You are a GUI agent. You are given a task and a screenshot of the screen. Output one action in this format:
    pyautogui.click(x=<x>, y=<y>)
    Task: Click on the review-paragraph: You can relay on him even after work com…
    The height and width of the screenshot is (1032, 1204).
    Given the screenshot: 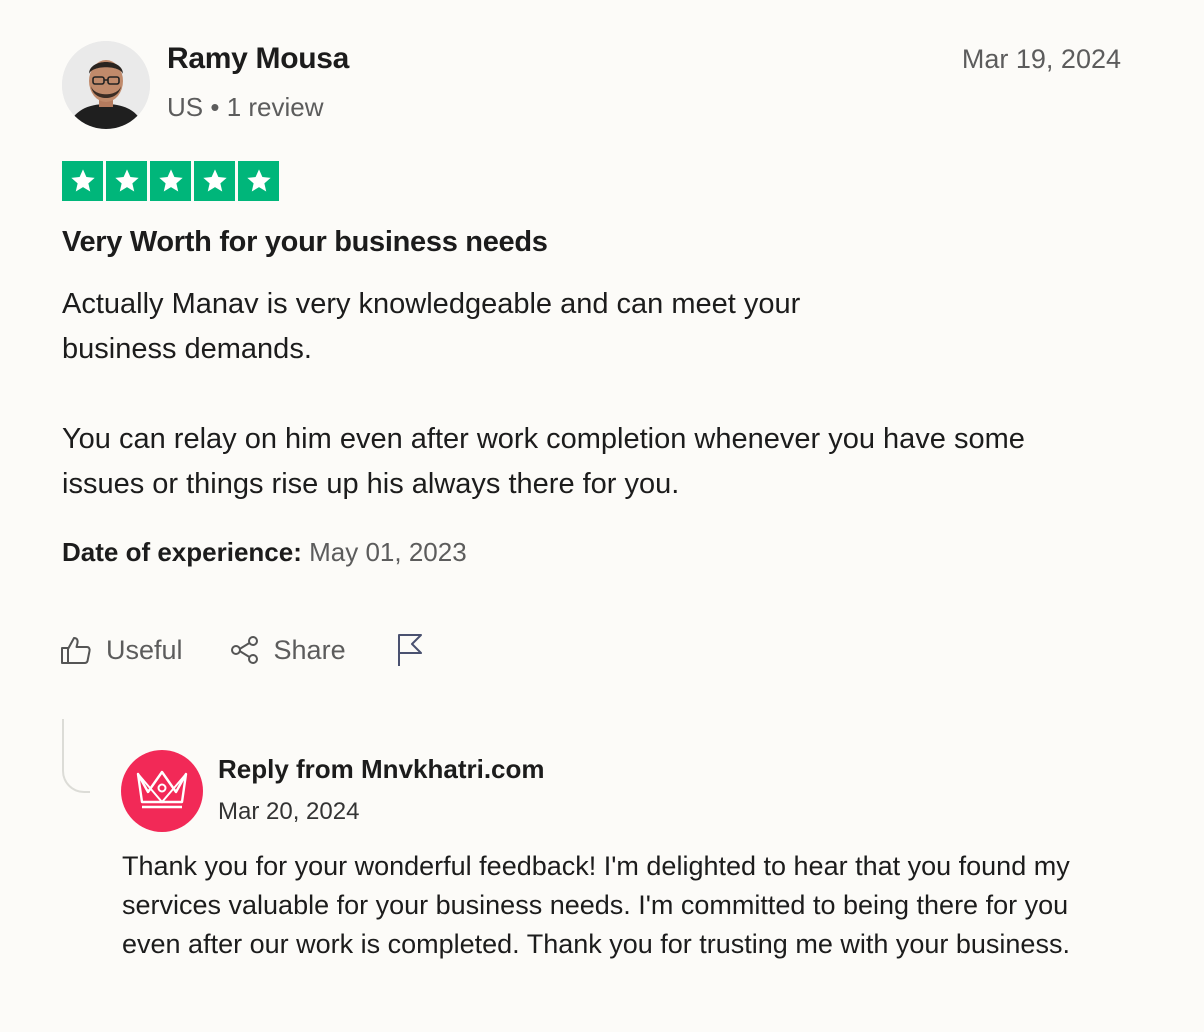 What is the action you would take?
    pyautogui.click(x=543, y=461)
    